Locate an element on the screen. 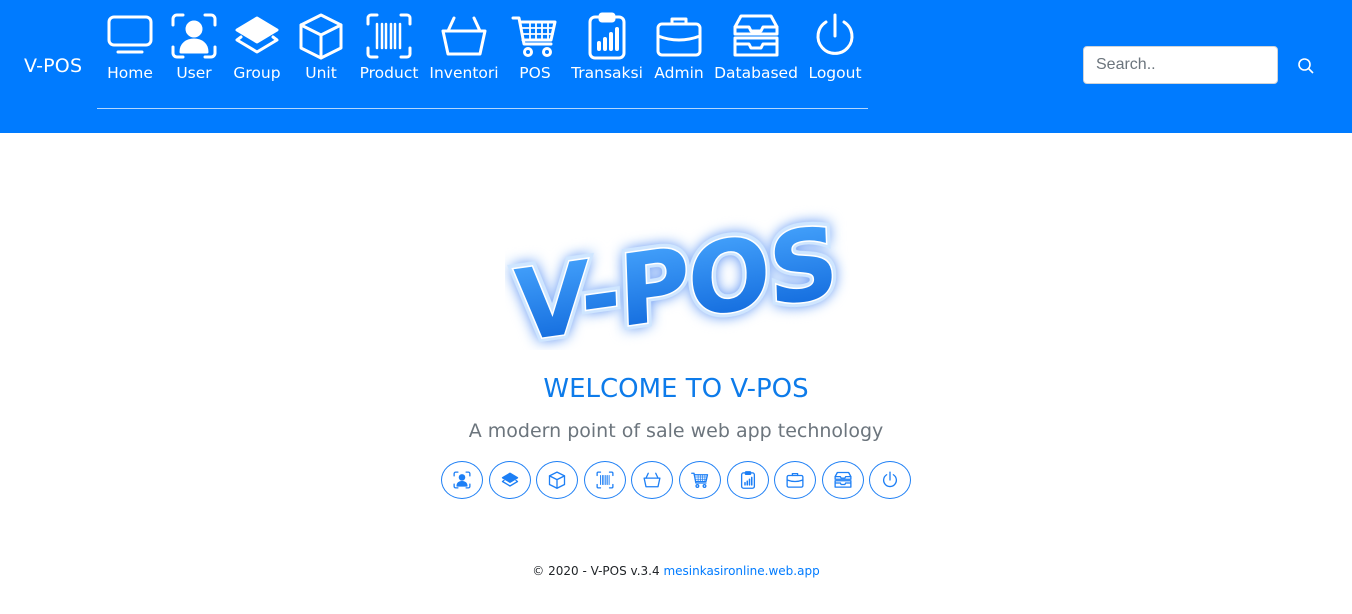 This screenshot has height=614, width=1352. nav-item-label: POS is located at coordinates (535, 73).